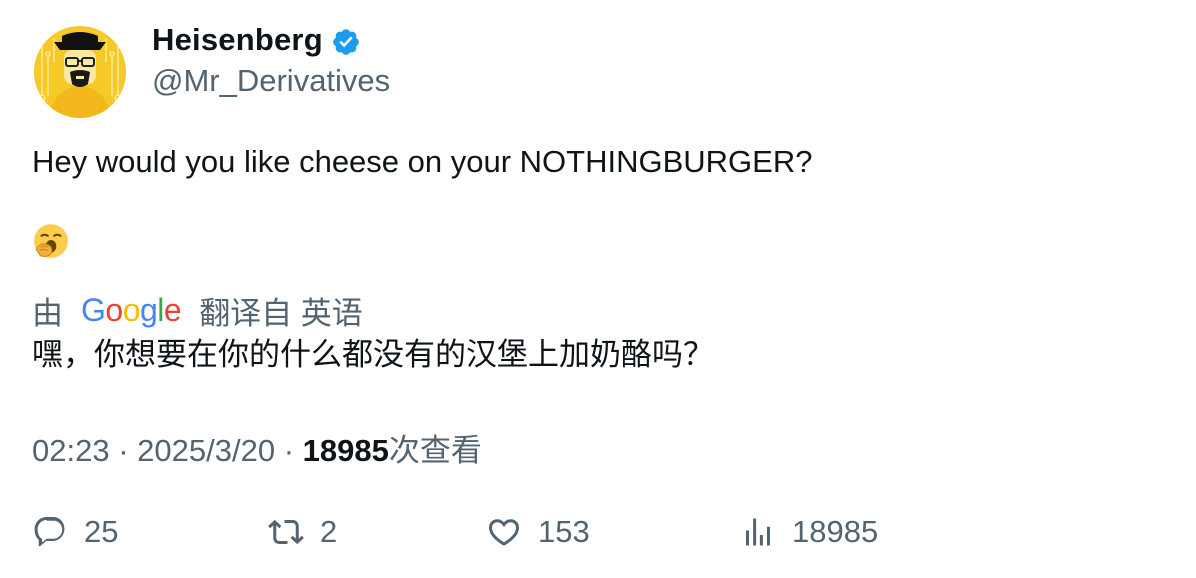 The height and width of the screenshot is (578, 1196). Describe the element at coordinates (197, 310) in the screenshot. I see `translation-attribution: 由 Google 翻译自 英语` at that location.